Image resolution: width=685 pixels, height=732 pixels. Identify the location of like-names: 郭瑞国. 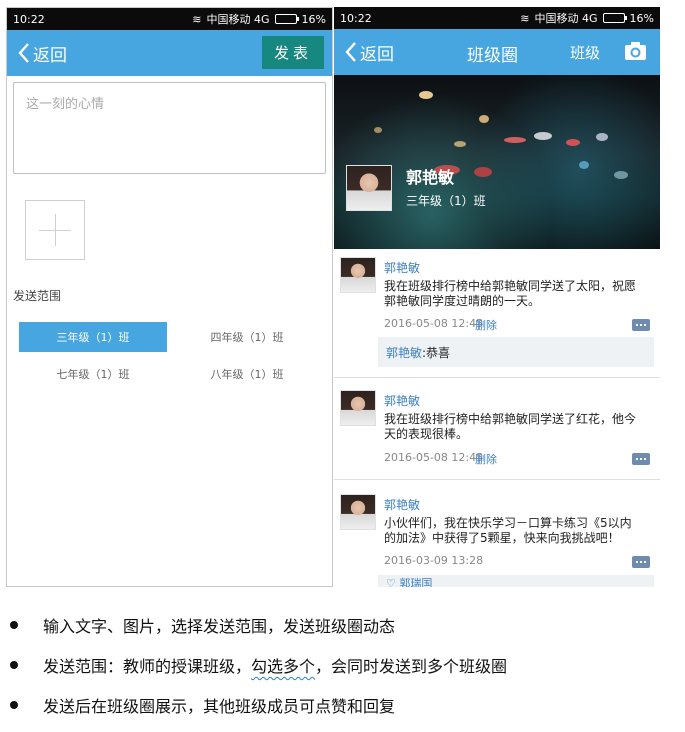
(415, 582).